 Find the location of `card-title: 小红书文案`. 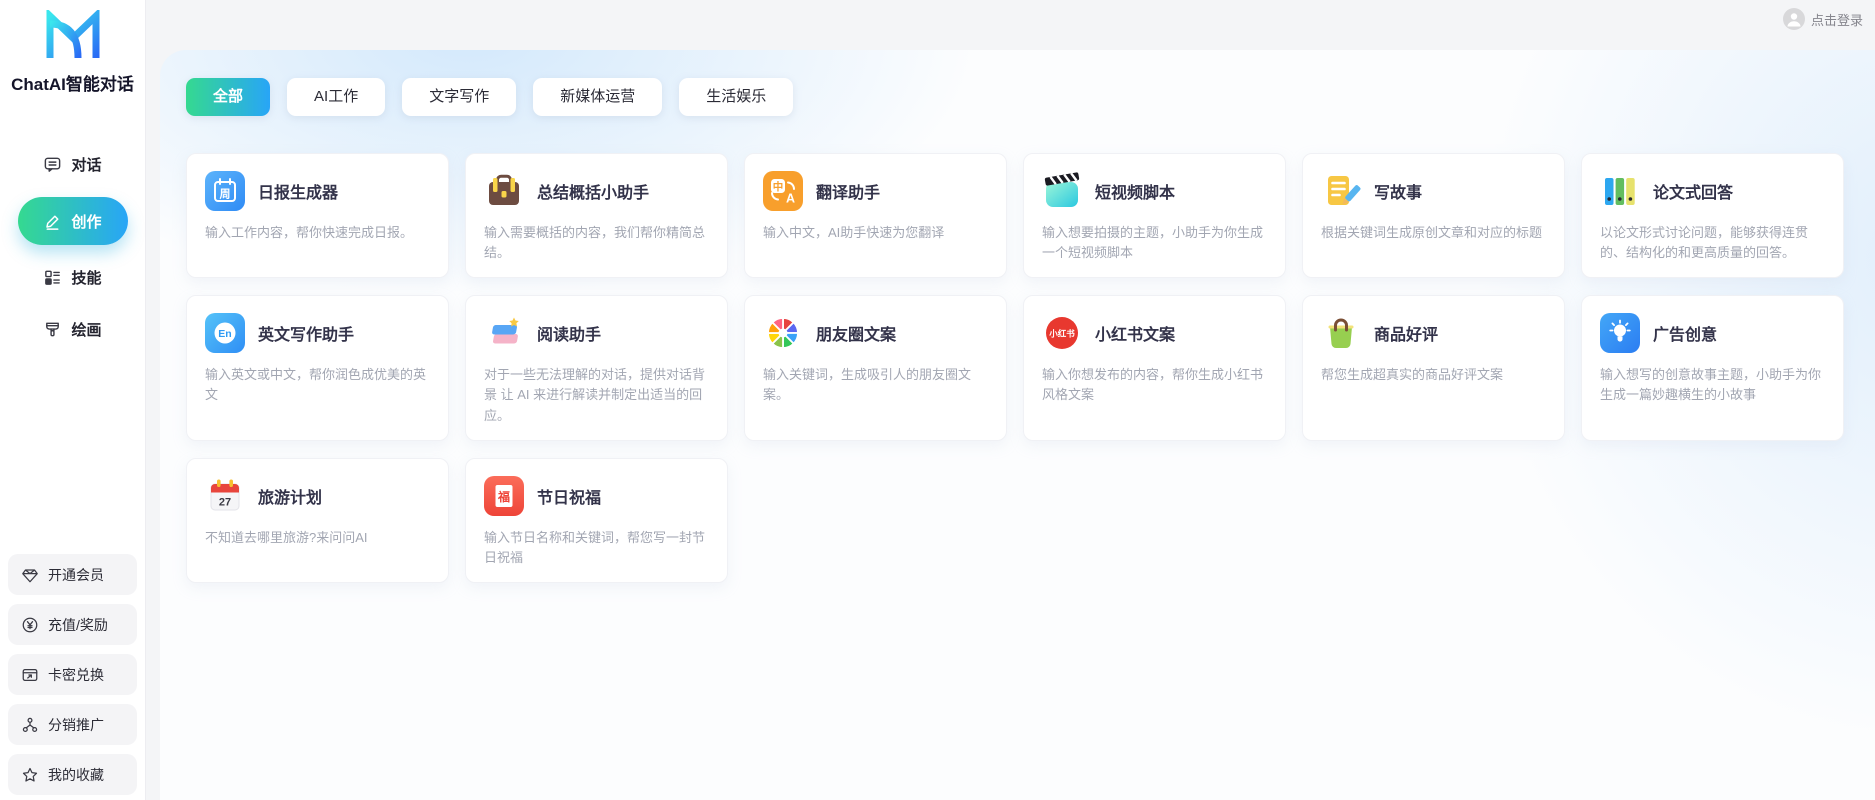

card-title: 小红书文案 is located at coordinates (1135, 336).